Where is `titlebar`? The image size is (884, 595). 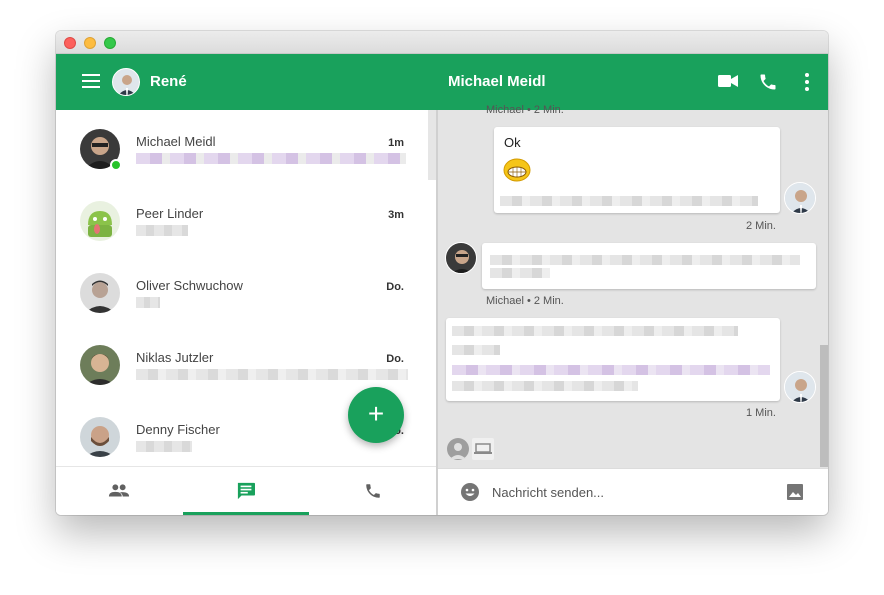 titlebar is located at coordinates (442, 42).